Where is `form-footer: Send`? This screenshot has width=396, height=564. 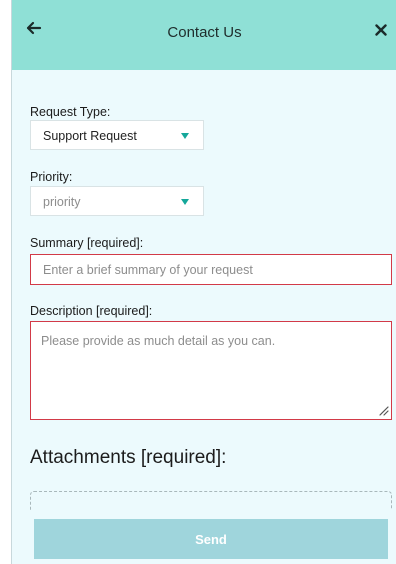
form-footer: Send is located at coordinates (204, 537).